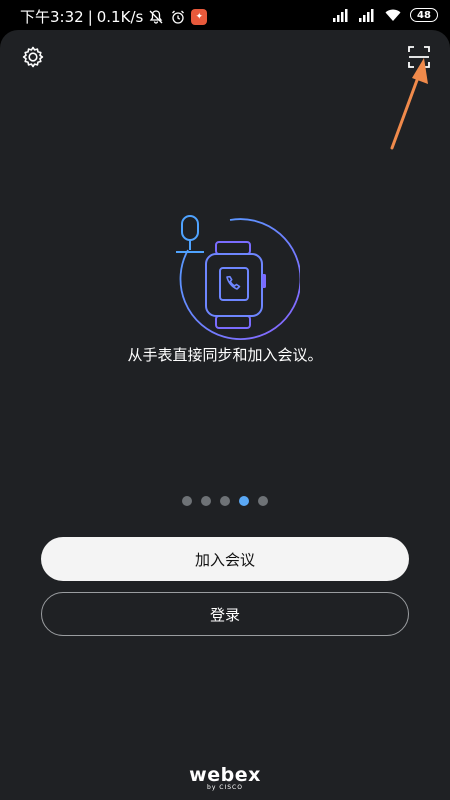 The height and width of the screenshot is (800, 450). Describe the element at coordinates (393, 15) in the screenshot. I see `wifi-icon` at that location.